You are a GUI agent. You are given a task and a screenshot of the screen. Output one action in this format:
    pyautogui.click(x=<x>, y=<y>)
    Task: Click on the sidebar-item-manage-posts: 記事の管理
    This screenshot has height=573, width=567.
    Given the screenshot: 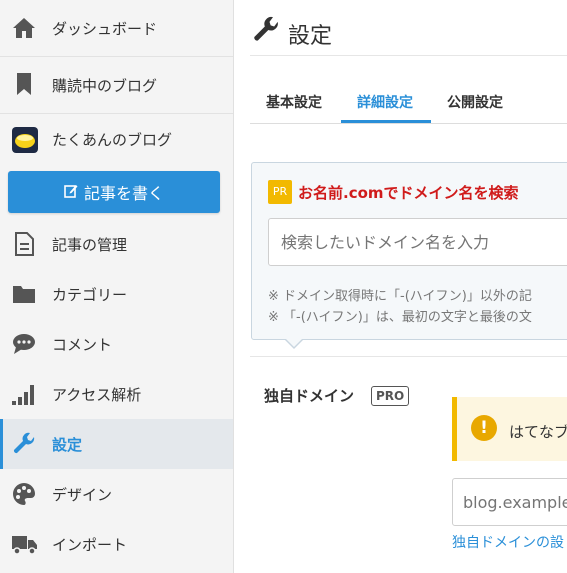 What is the action you would take?
    pyautogui.click(x=116, y=244)
    